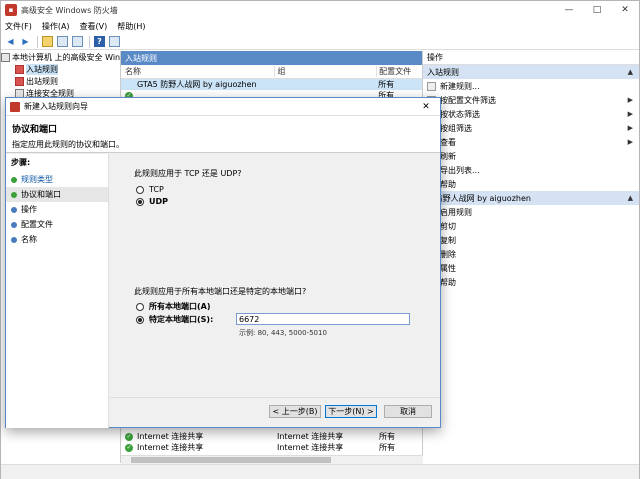 This screenshot has width=640, height=479. Describe the element at coordinates (223, 107) in the screenshot. I see `wizard-title-bar: 新建入站规则向导 ✕` at that location.